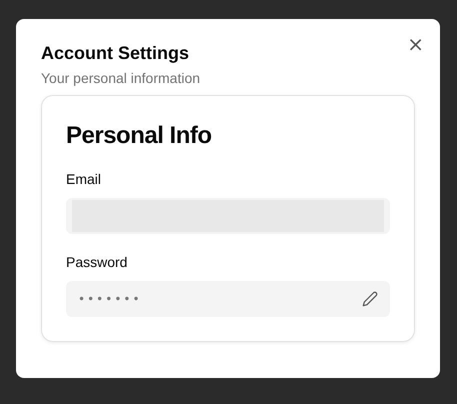 This screenshot has height=404, width=457. What do you see at coordinates (139, 136) in the screenshot?
I see `card-title: Personal Info` at bounding box center [139, 136].